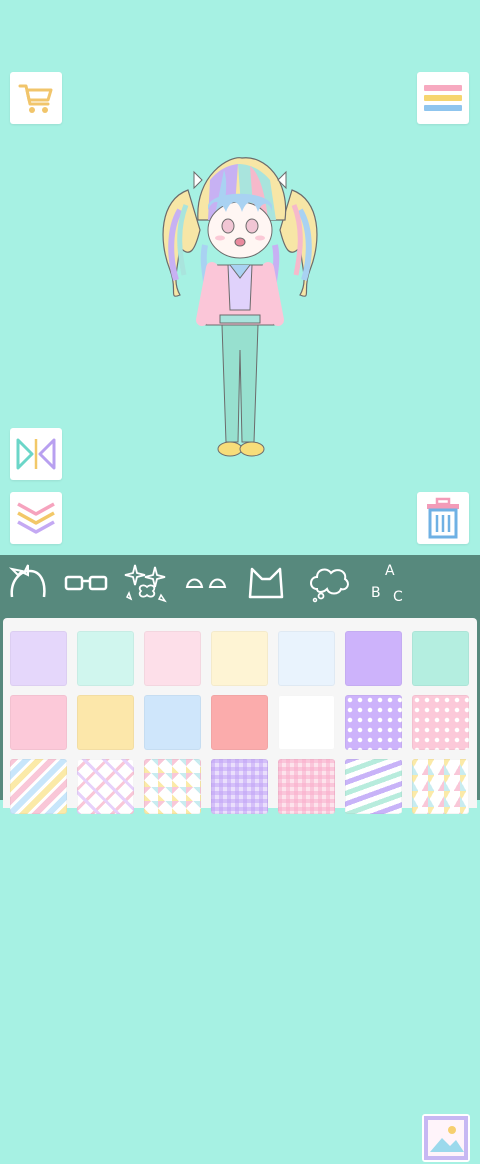 This screenshot has width=480, height=1164. I want to click on swatch-wavy-chevron, so click(373, 786).